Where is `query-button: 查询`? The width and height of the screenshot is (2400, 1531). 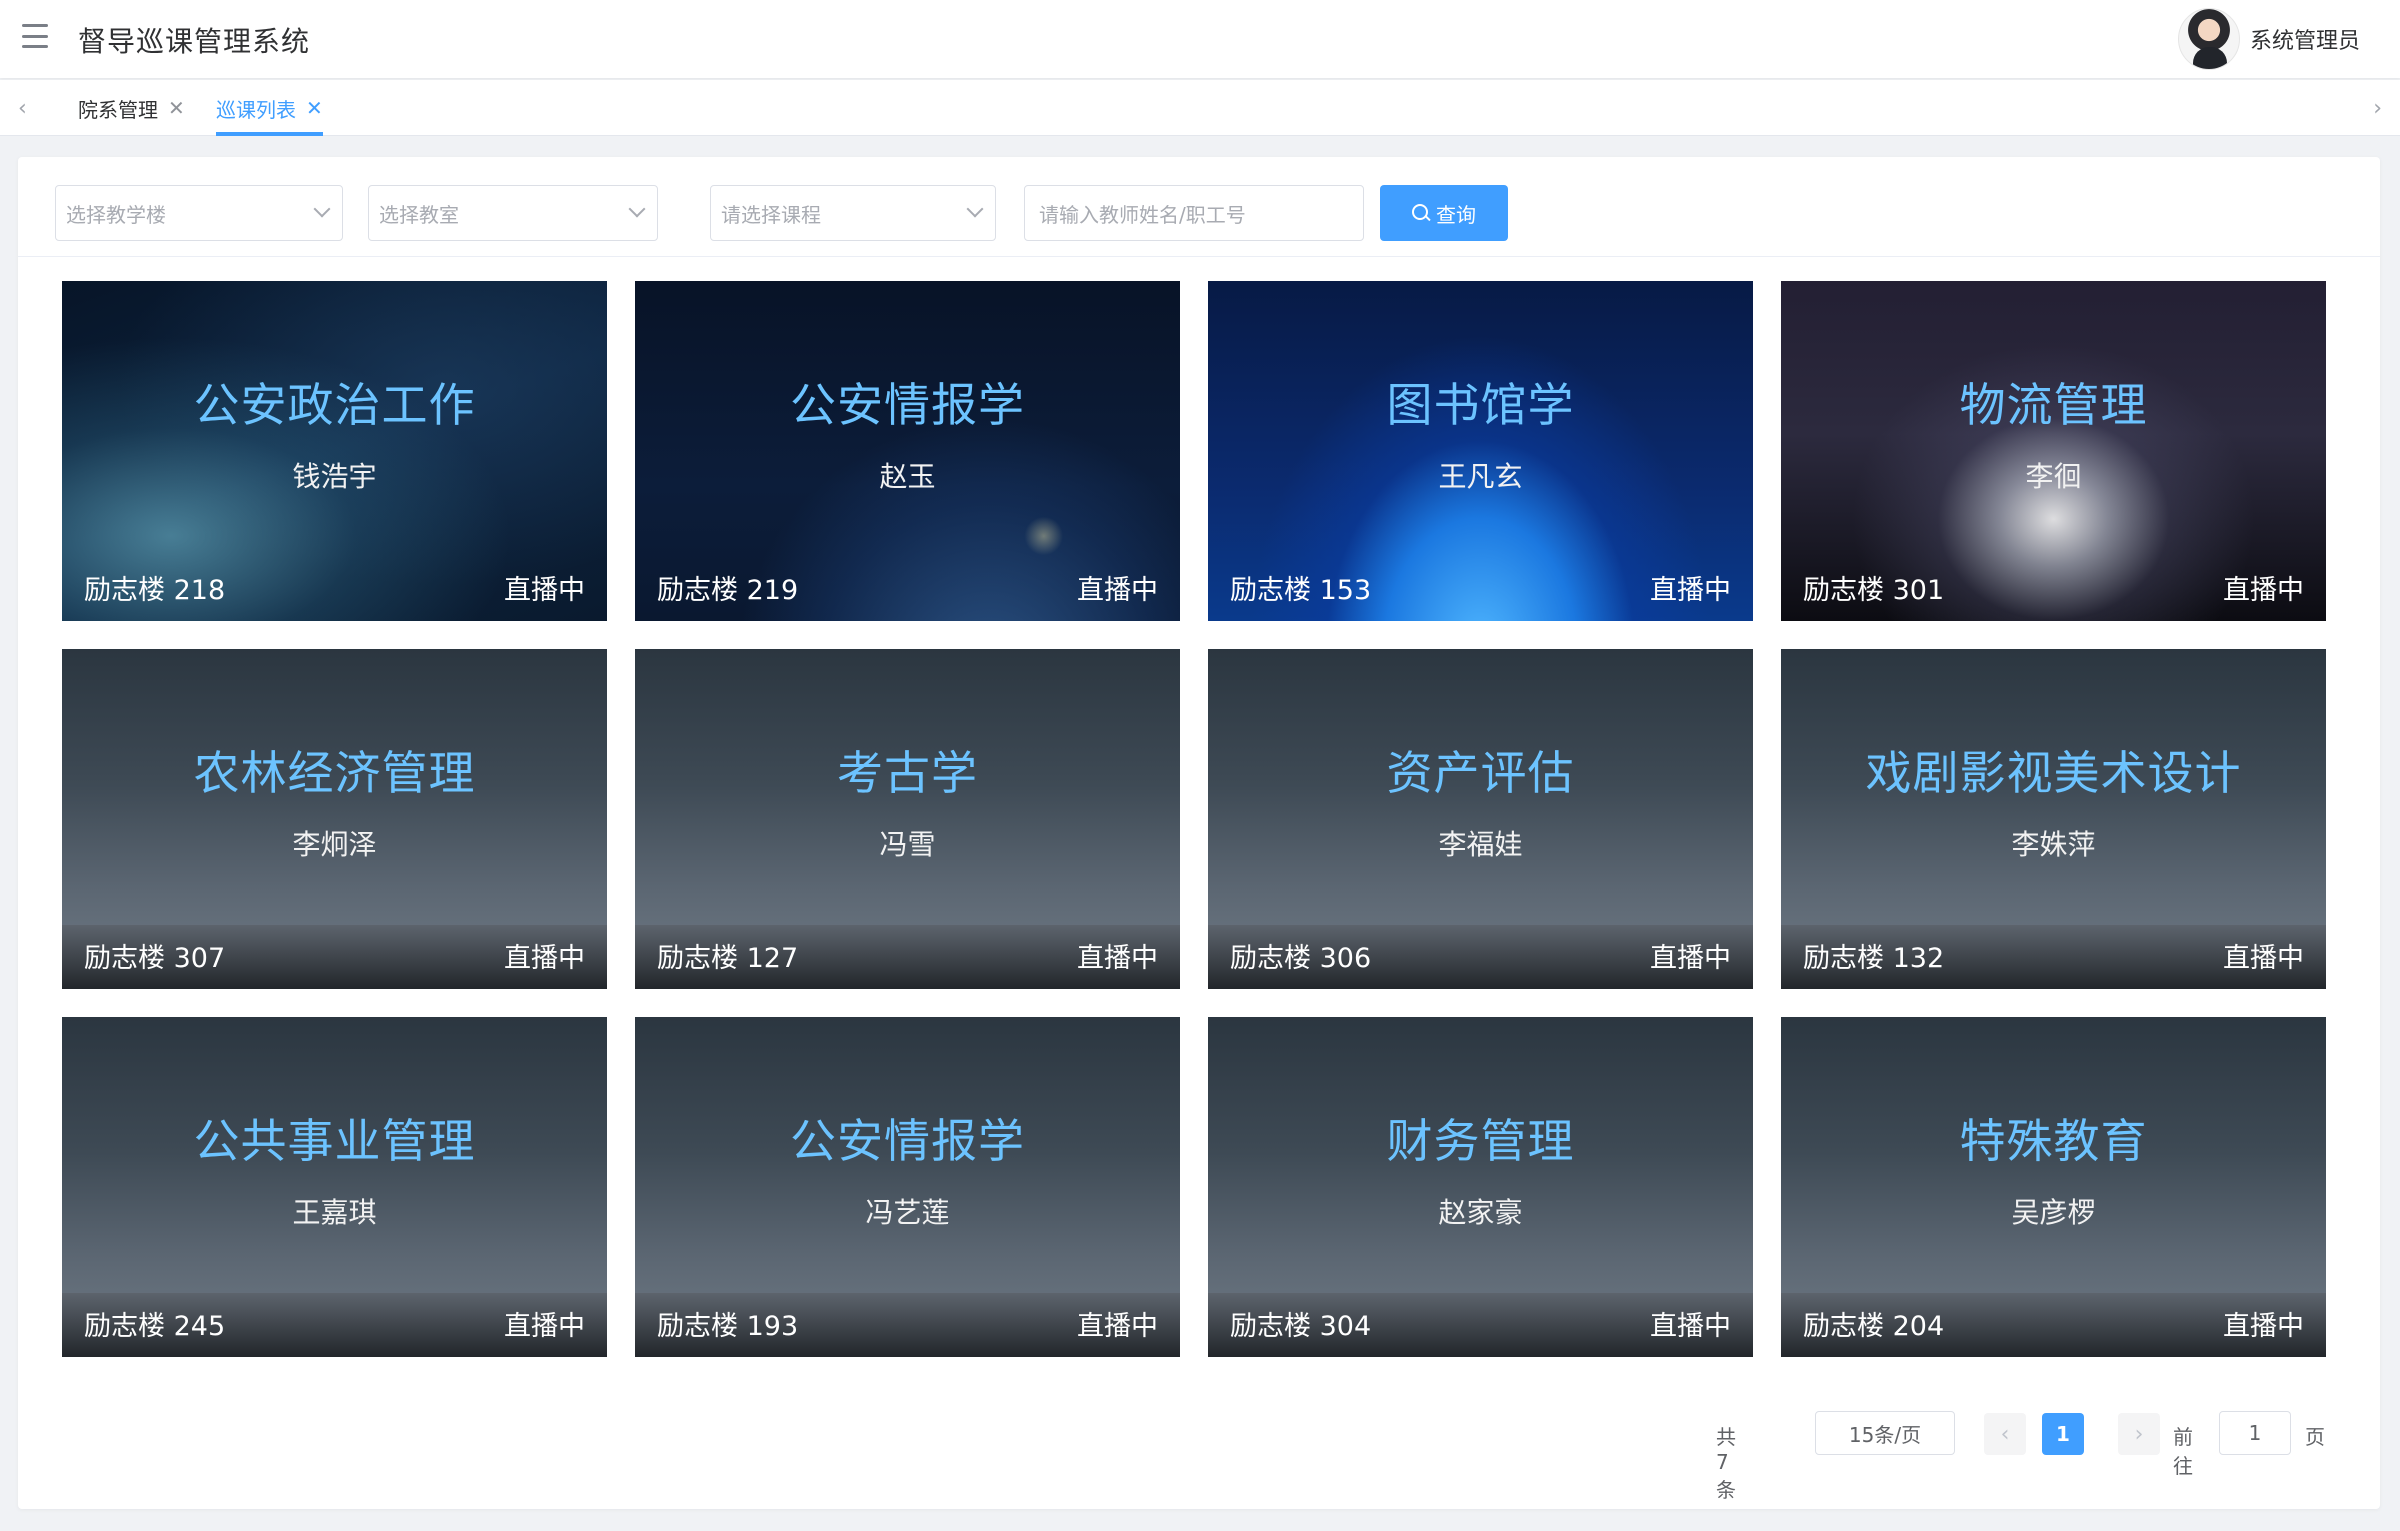
query-button: 查询 is located at coordinates (1444, 213).